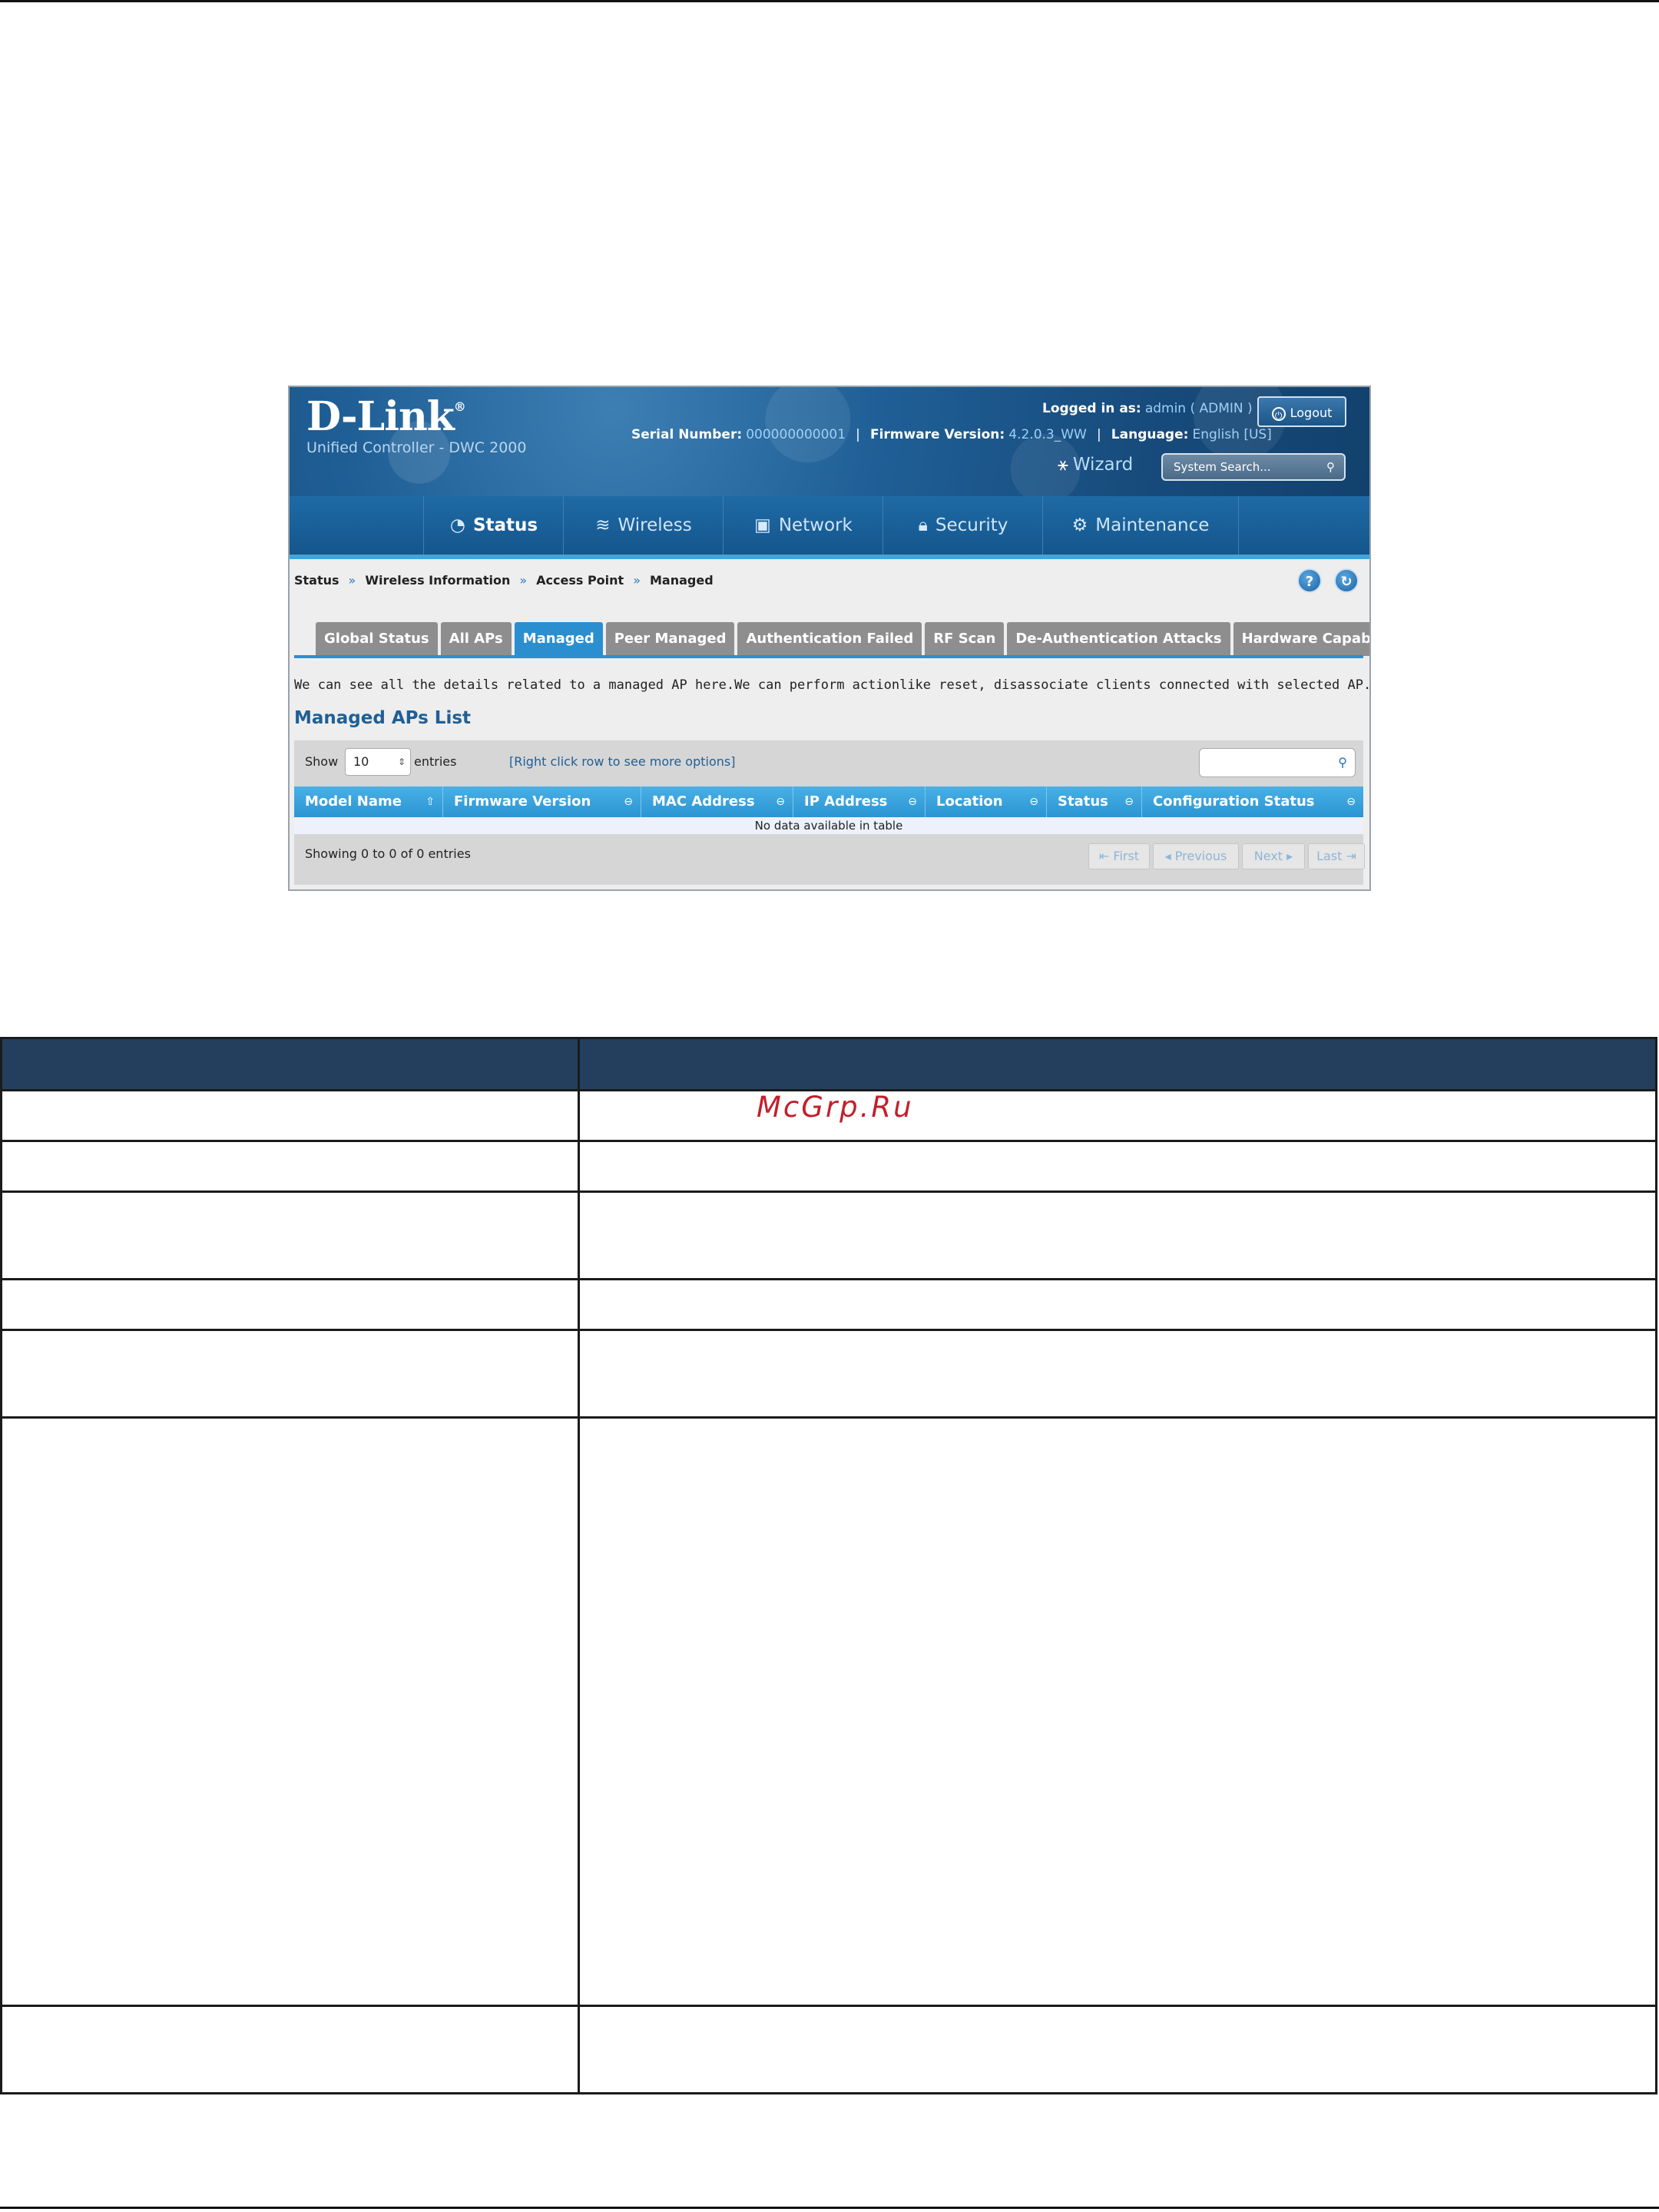  What do you see at coordinates (1118, 639) in the screenshot?
I see `tab-deauthentication-attacks: De-Authentication Attacks` at bounding box center [1118, 639].